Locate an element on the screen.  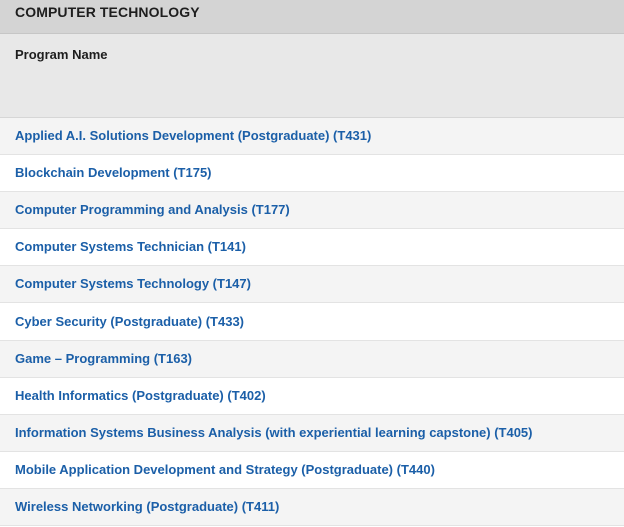
table-row: Computer Systems Technology (T147) is located at coordinates (312, 285).